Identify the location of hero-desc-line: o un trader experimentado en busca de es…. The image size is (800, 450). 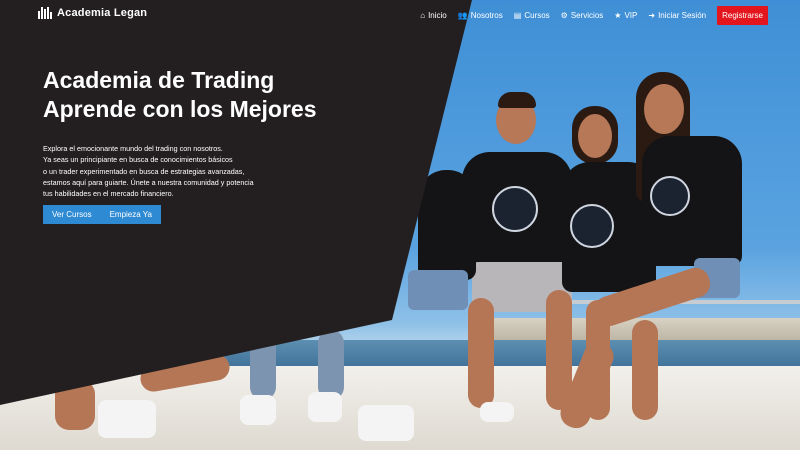
(144, 171).